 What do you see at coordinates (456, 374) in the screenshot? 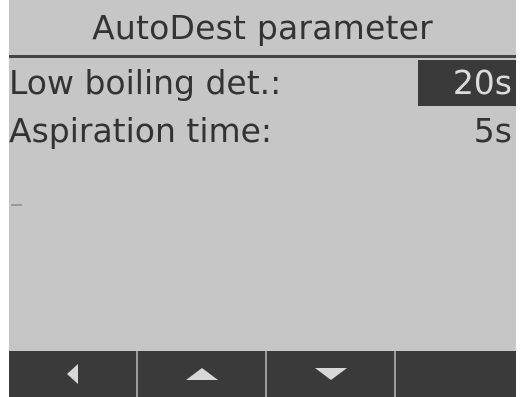
I see `blank-softkey` at bounding box center [456, 374].